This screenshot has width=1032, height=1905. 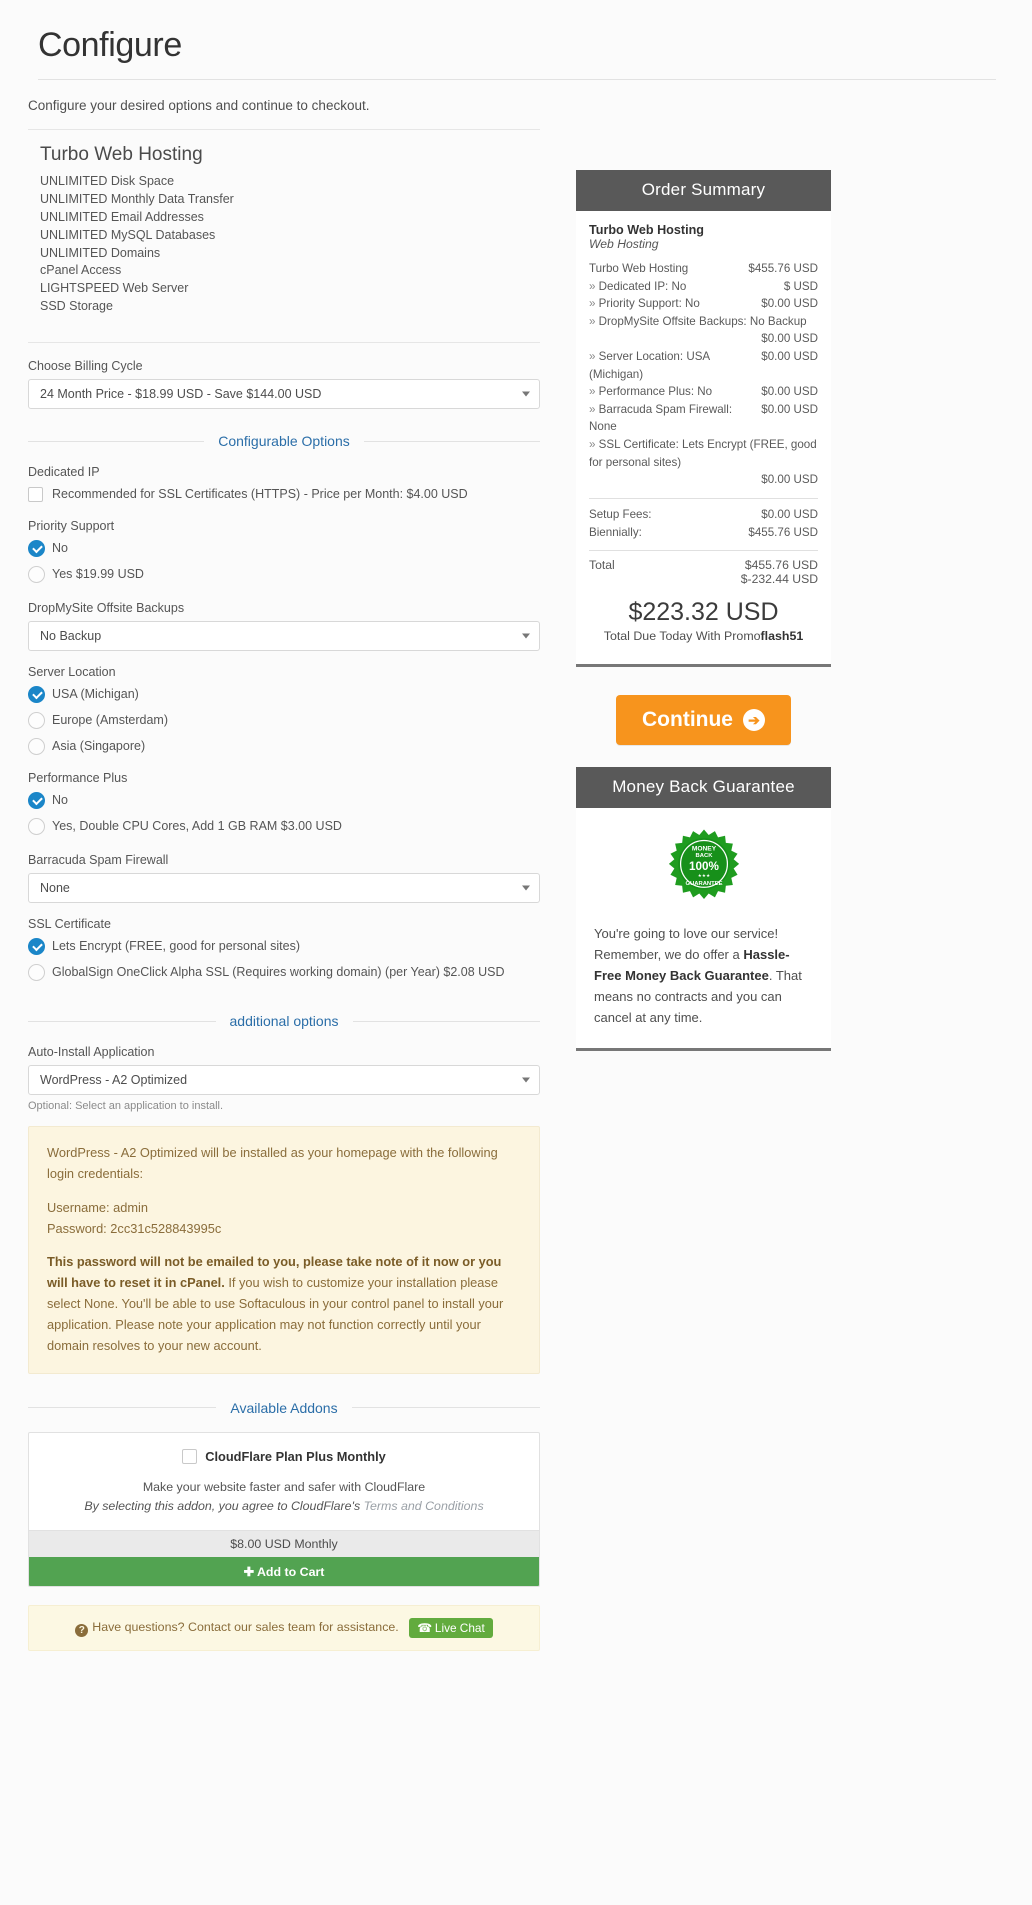 What do you see at coordinates (646, 230) in the screenshot?
I see `order-summary-product: Turbo Web Hosting` at bounding box center [646, 230].